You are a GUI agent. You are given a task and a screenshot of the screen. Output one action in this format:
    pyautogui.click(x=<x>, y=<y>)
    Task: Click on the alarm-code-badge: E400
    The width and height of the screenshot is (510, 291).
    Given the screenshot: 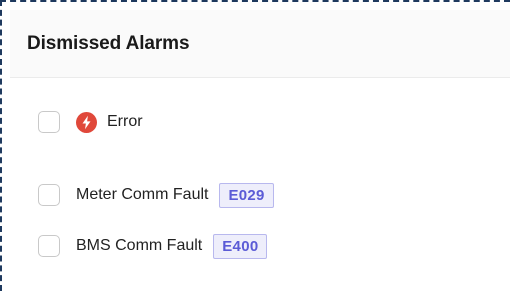 What is the action you would take?
    pyautogui.click(x=240, y=246)
    